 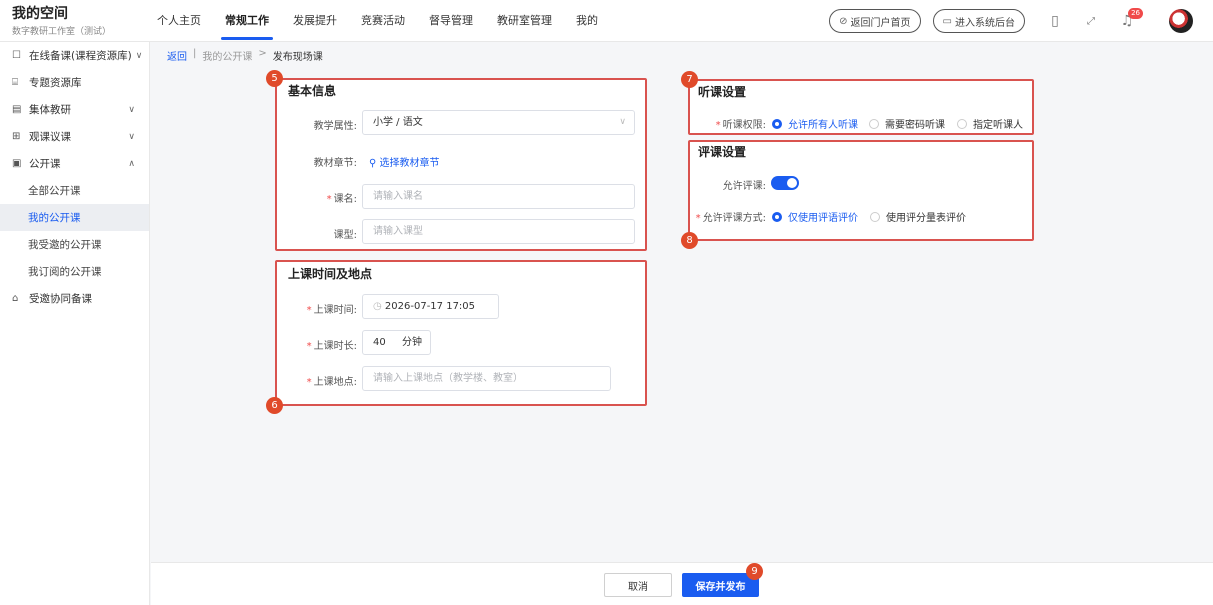 I want to click on sidebar-sub-subscribed-open: 我订阅的公开课, so click(x=74, y=271).